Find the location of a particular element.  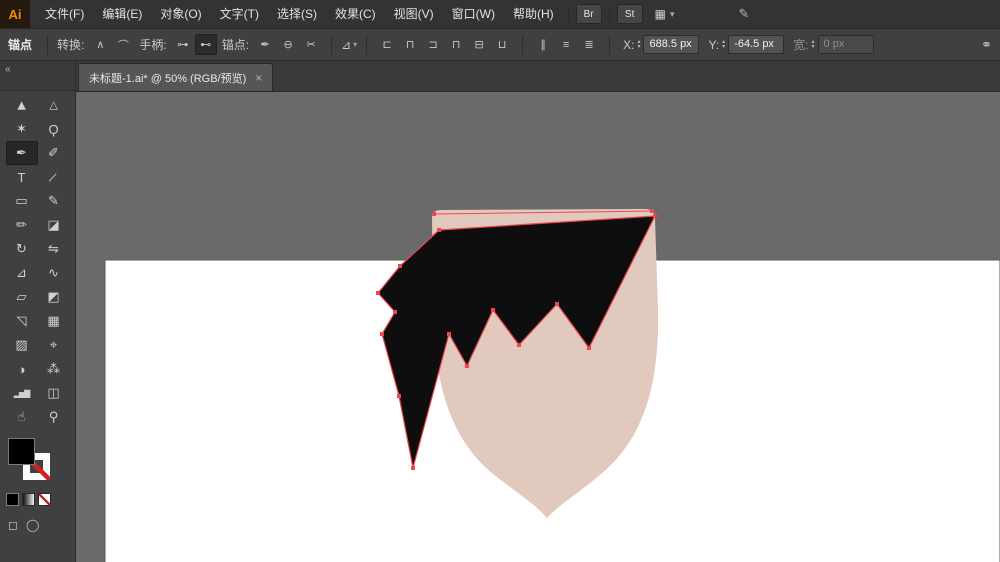

direct-selection-tool: ▷ is located at coordinates (54, 105).